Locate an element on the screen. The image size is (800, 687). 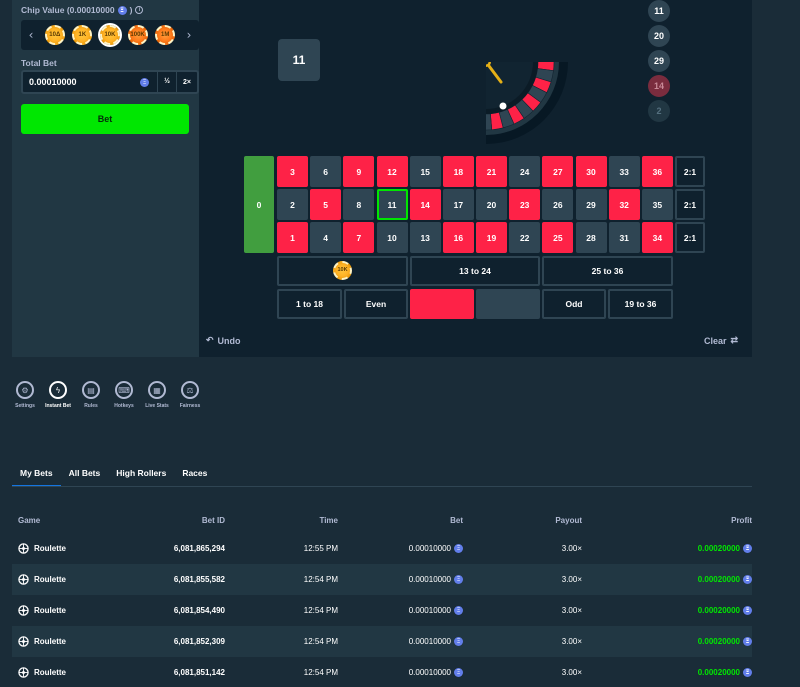
column-bet-top: 2:1 is located at coordinates (690, 171).